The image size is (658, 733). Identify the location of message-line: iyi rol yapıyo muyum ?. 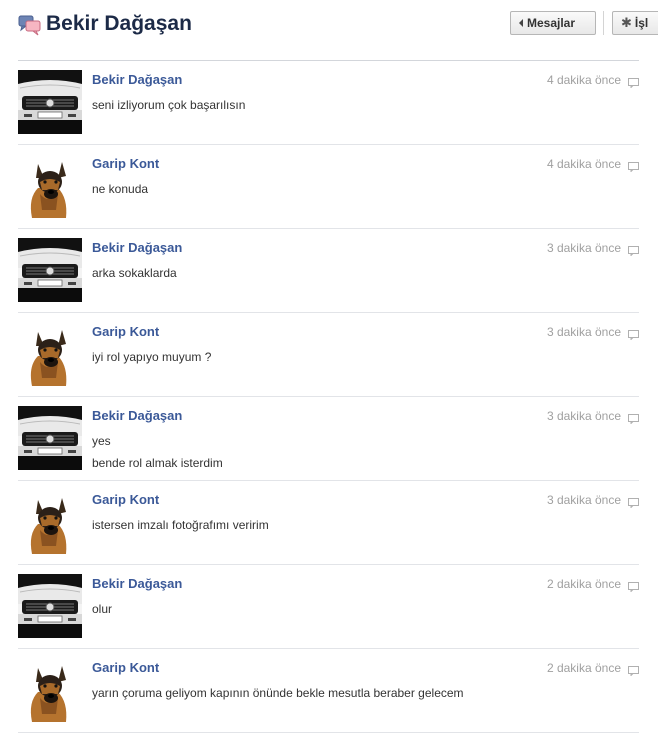
(152, 357).